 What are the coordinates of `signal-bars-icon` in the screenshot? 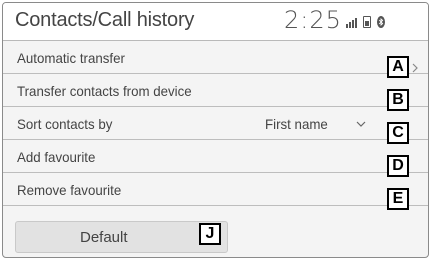 It's located at (351, 22).